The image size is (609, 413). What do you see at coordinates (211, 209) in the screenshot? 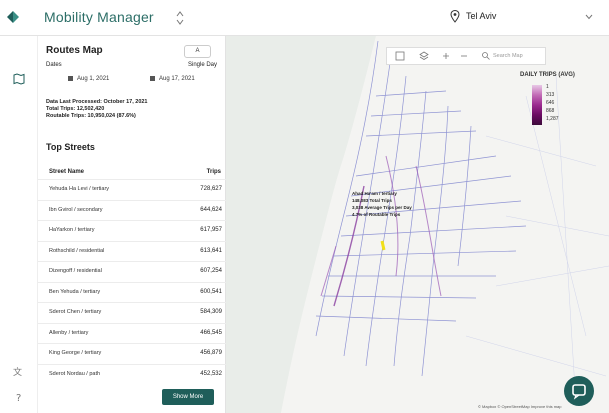
I see `street-trips: 644,624` at bounding box center [211, 209].